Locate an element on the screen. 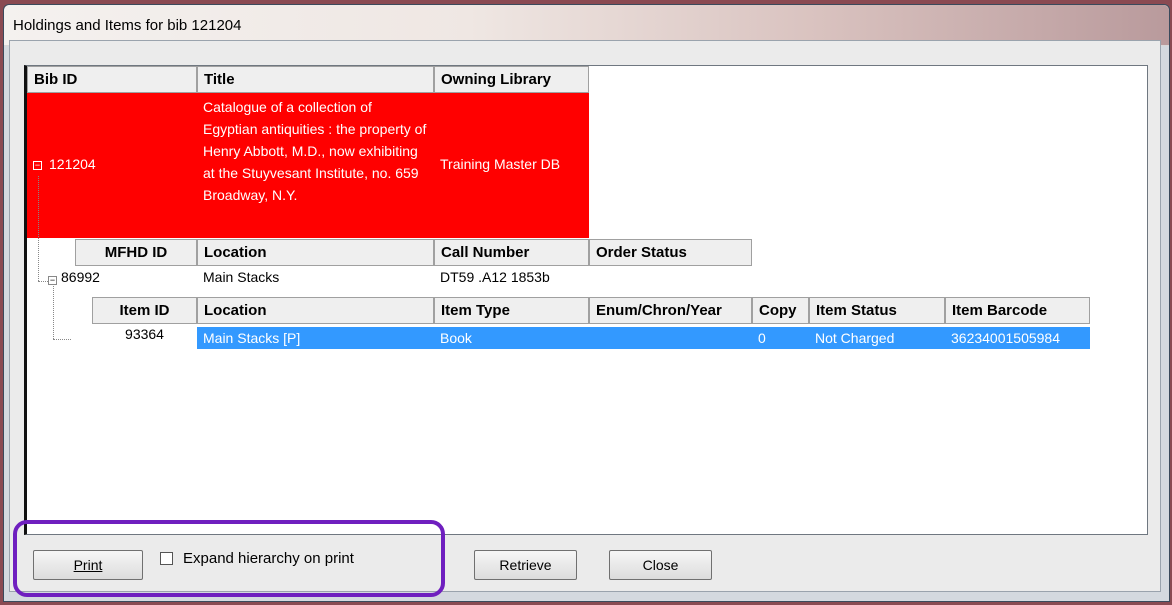 The height and width of the screenshot is (605, 1172). mfhd-location-header: Location is located at coordinates (315, 252).